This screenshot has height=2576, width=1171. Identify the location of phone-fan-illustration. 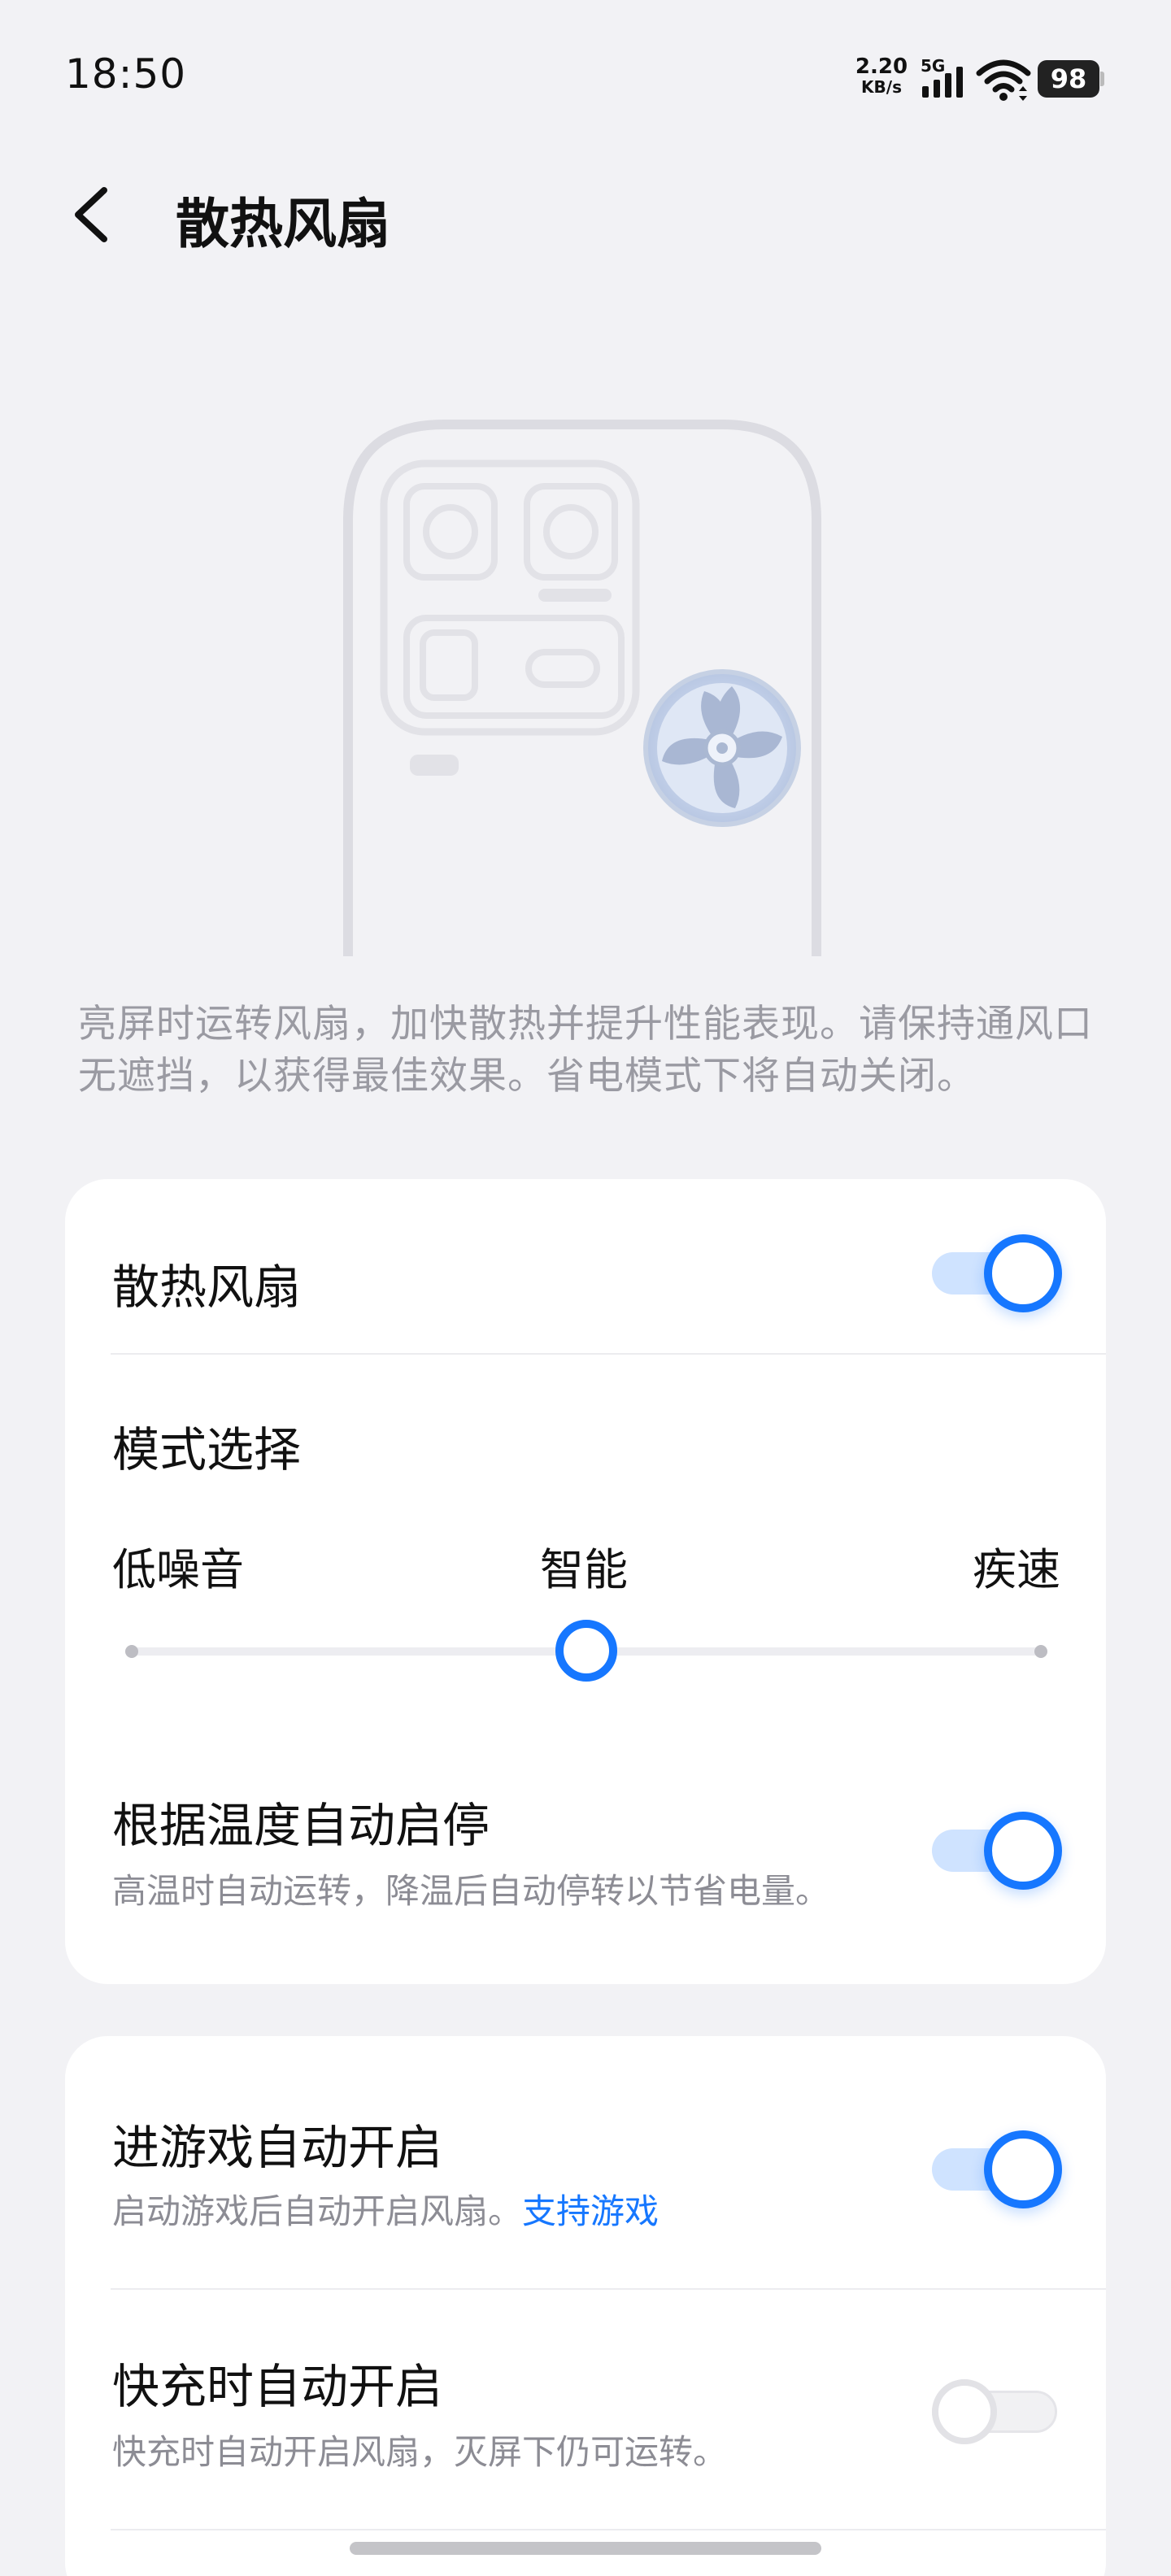
(582, 688).